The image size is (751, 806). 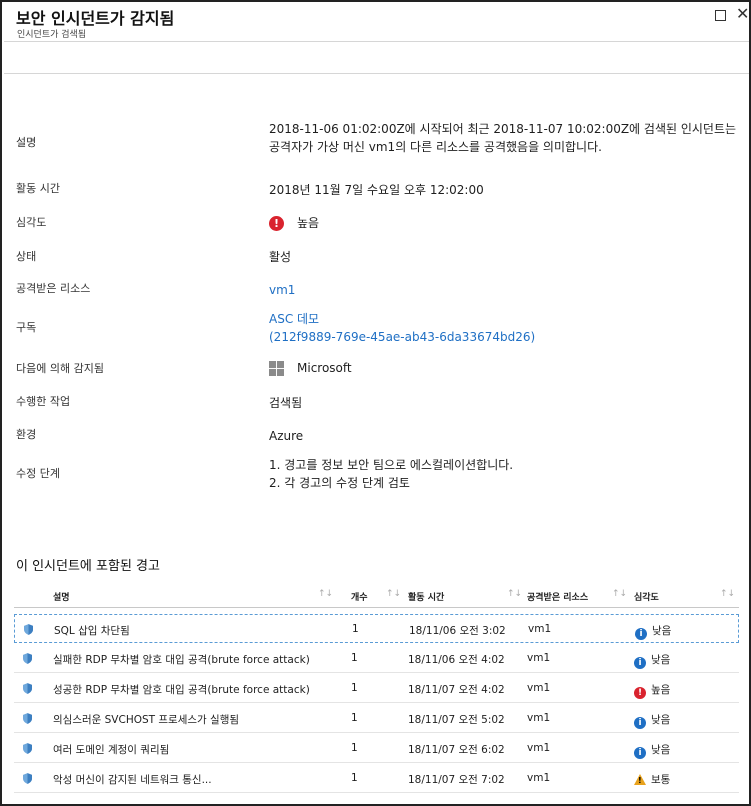 What do you see at coordinates (359, 596) in the screenshot?
I see `column-header-count: 개수` at bounding box center [359, 596].